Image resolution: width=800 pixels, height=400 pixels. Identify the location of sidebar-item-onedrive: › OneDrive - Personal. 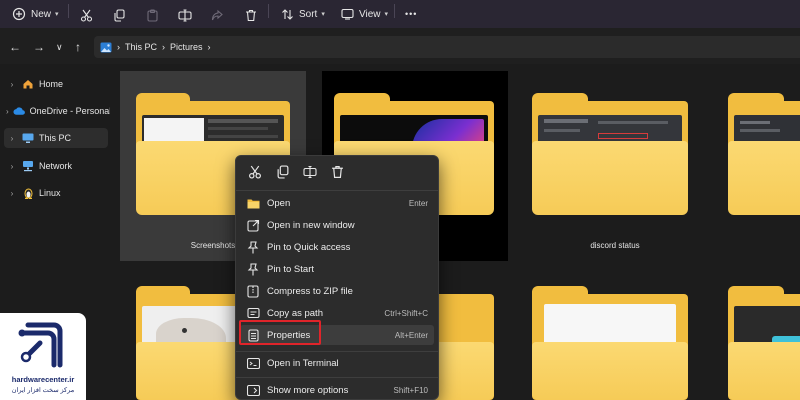
(57, 111).